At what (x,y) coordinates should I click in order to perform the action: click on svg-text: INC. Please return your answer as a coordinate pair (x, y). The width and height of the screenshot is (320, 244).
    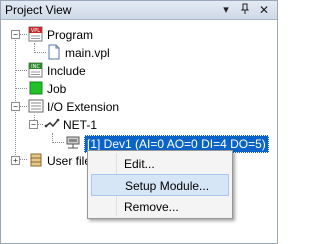
    Looking at the image, I should click on (35, 67).